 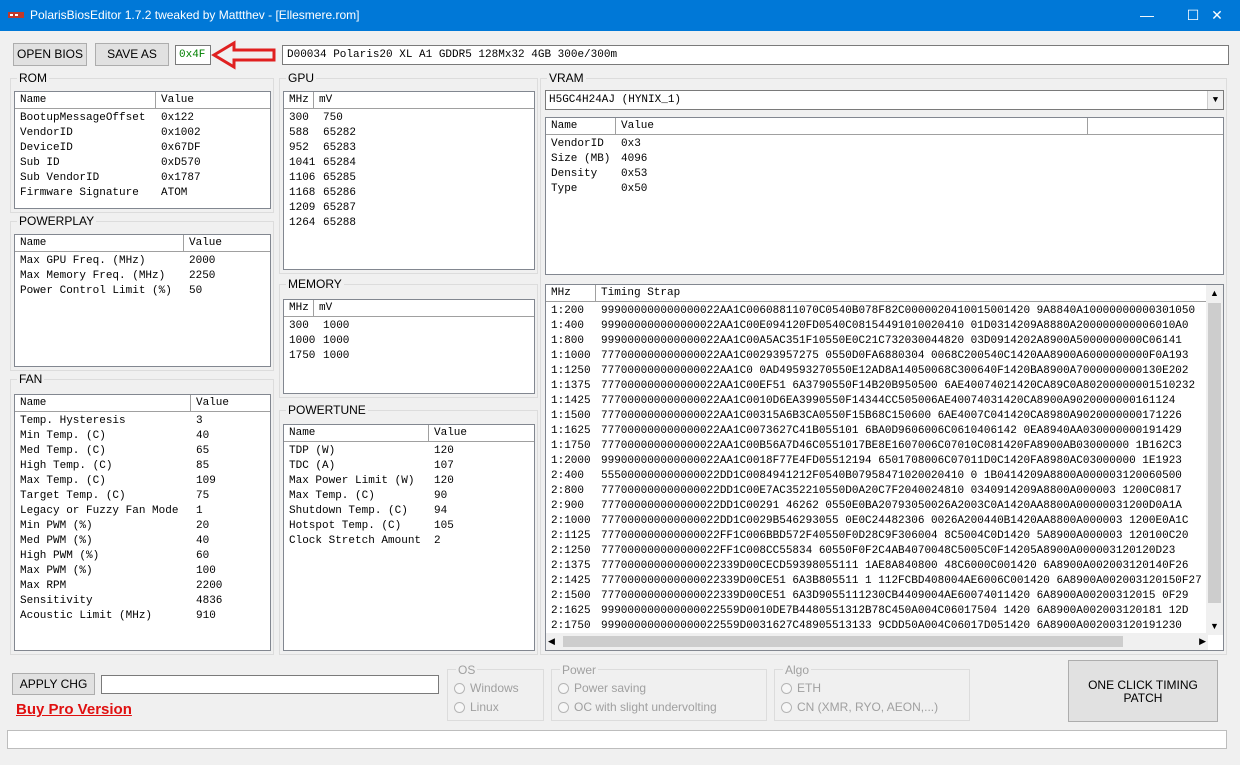 I want to click on powertune-row: Hotspot Temp. (C) 105, so click(x=409, y=526).